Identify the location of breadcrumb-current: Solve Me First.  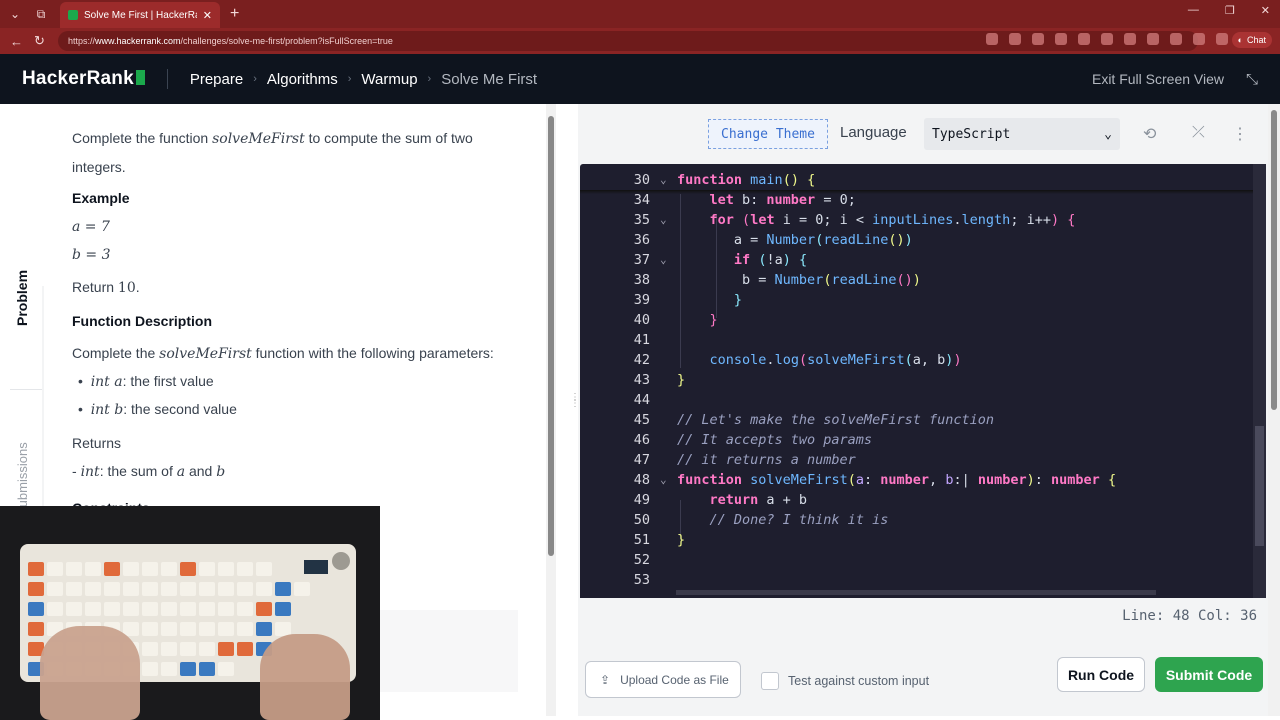
(489, 79).